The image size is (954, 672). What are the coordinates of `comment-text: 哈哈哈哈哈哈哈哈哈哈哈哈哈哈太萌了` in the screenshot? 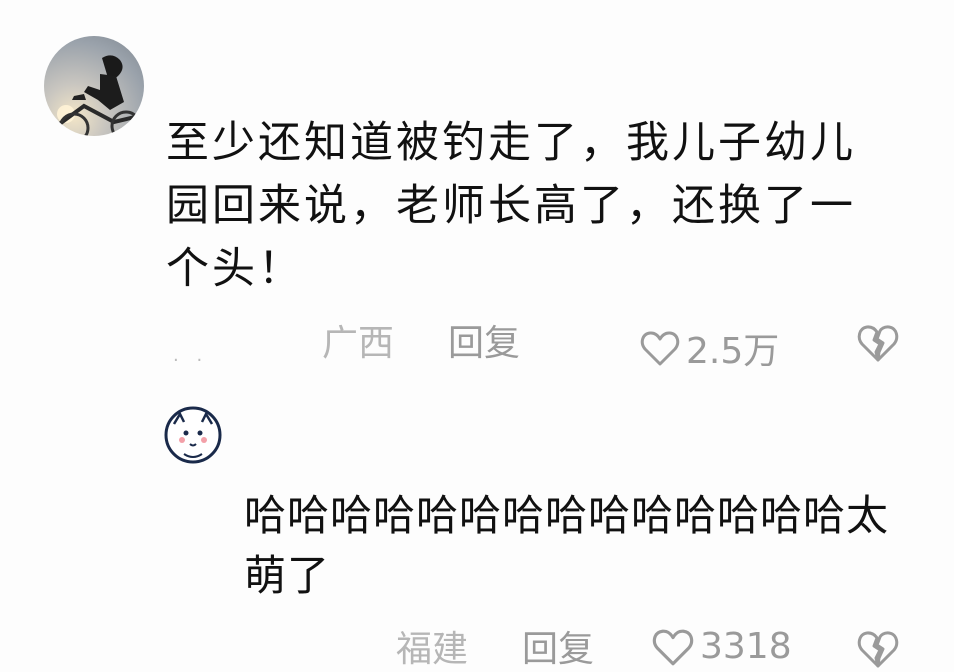 It's located at (567, 545).